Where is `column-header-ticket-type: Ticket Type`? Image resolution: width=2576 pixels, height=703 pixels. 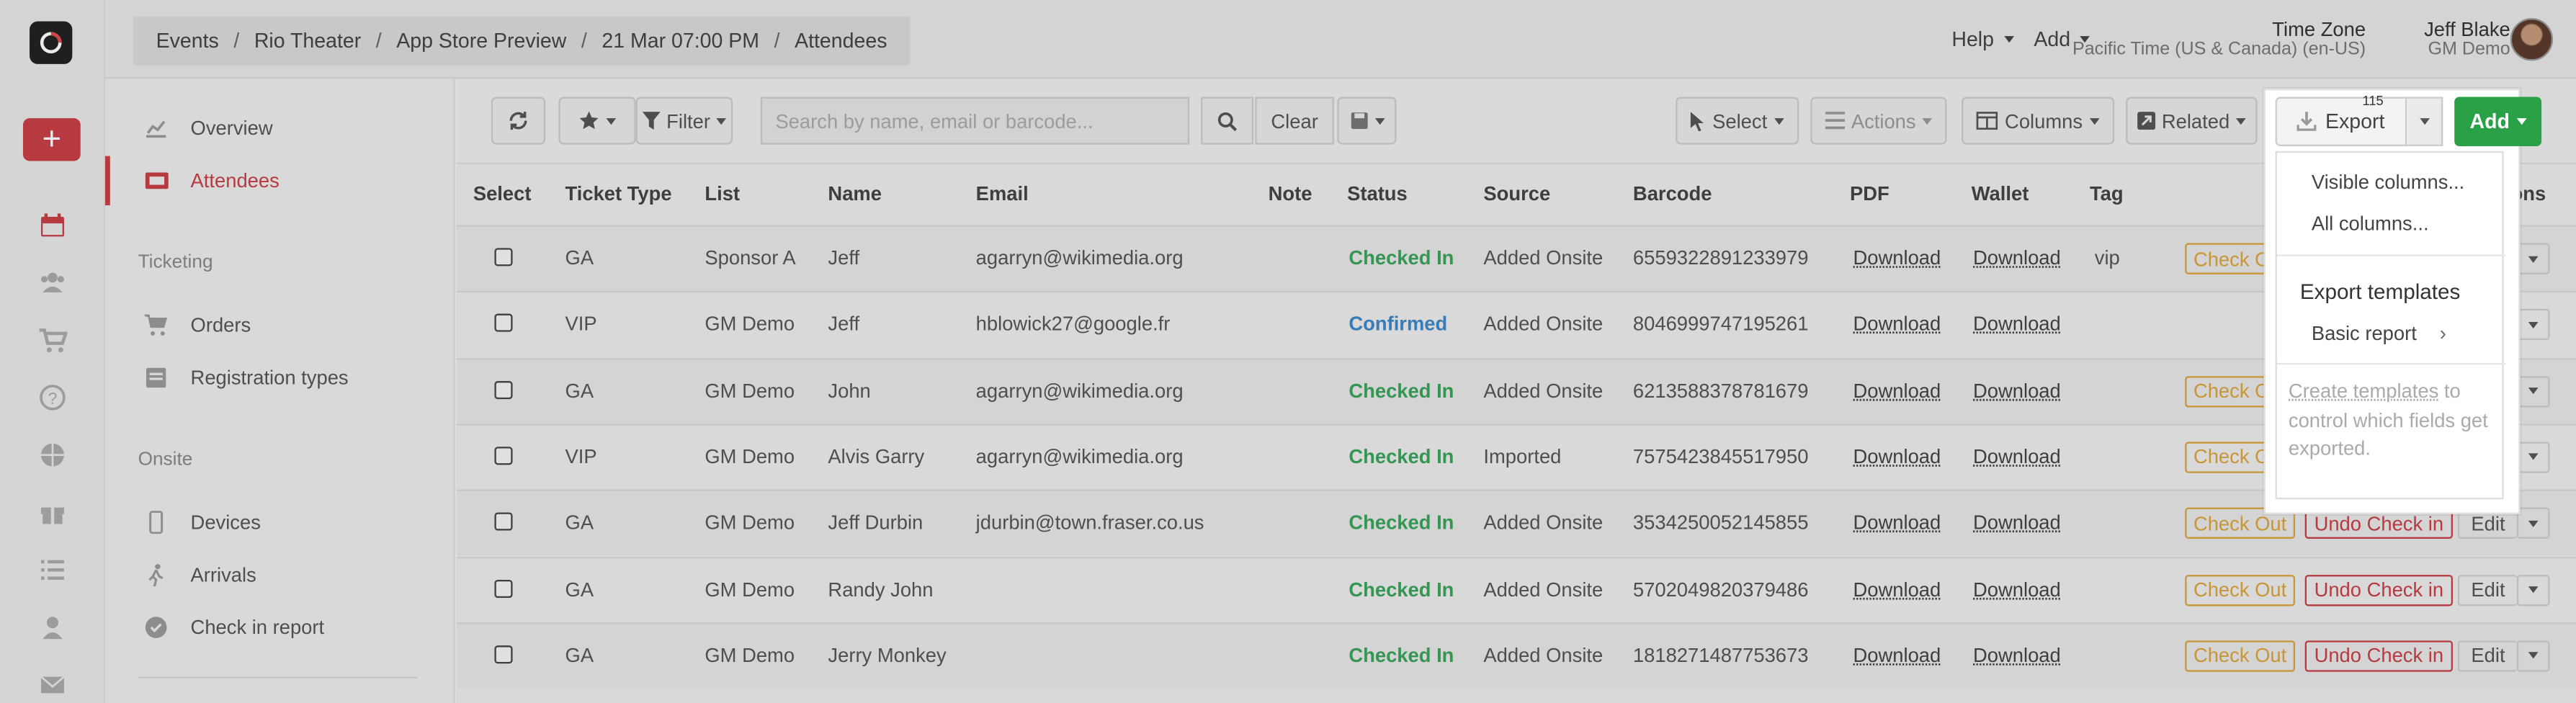 column-header-ticket-type: Ticket Type is located at coordinates (618, 194).